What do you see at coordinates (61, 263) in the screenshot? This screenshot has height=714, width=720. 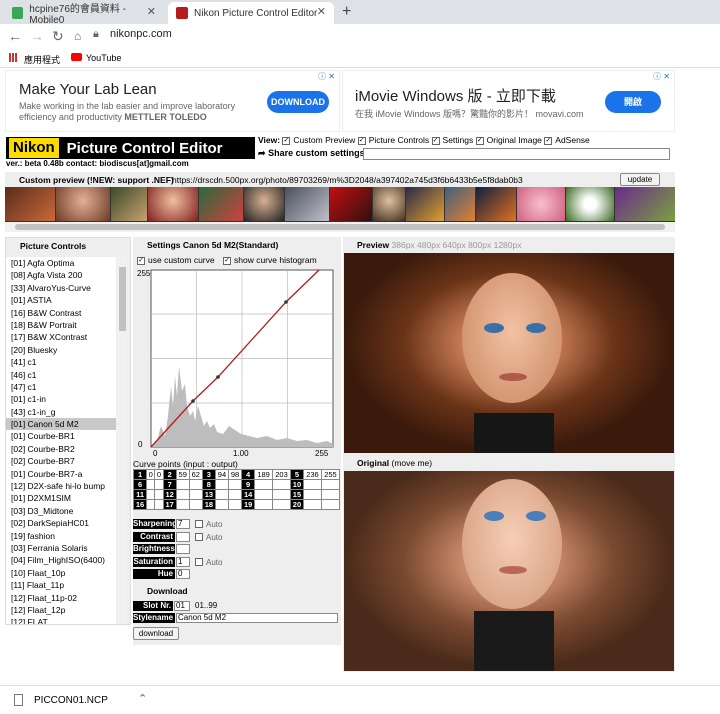 I see `picture-control-item: [01] Agfa Optima` at bounding box center [61, 263].